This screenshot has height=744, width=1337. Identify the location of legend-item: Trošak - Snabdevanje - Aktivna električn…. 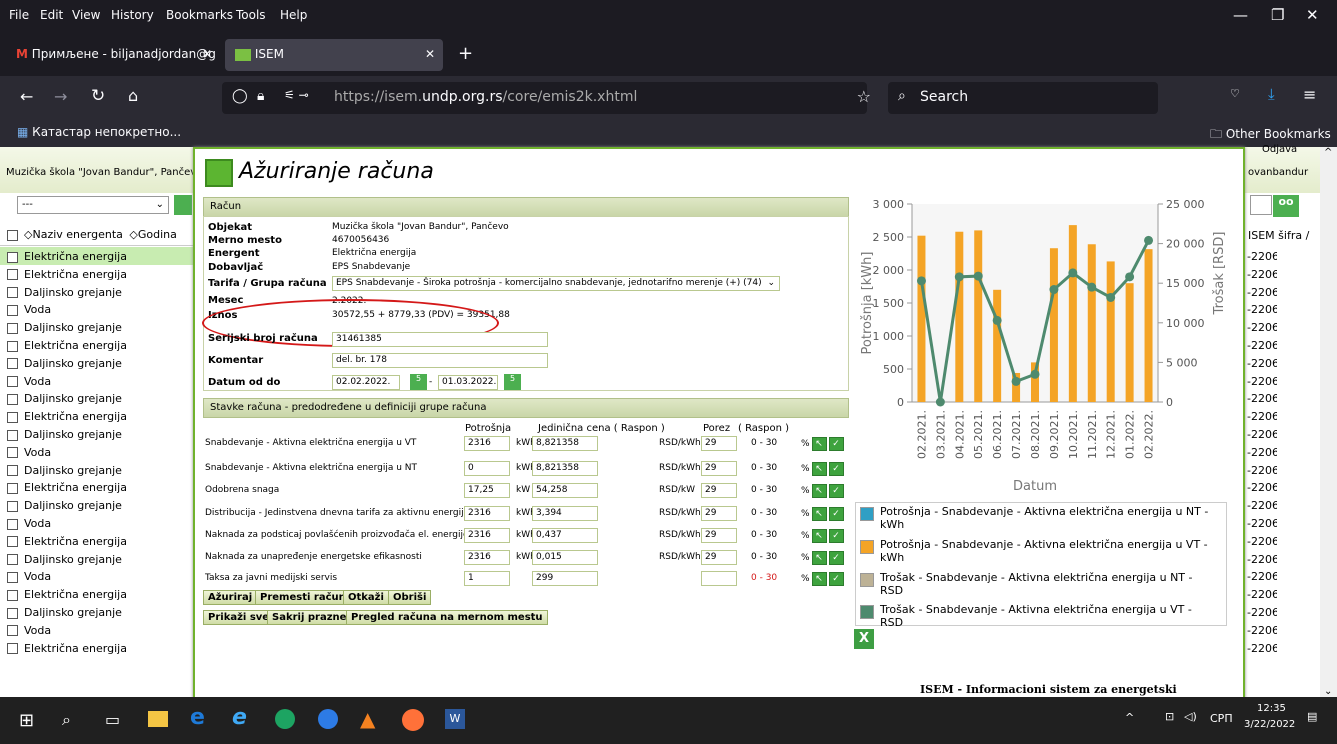
(1036, 616).